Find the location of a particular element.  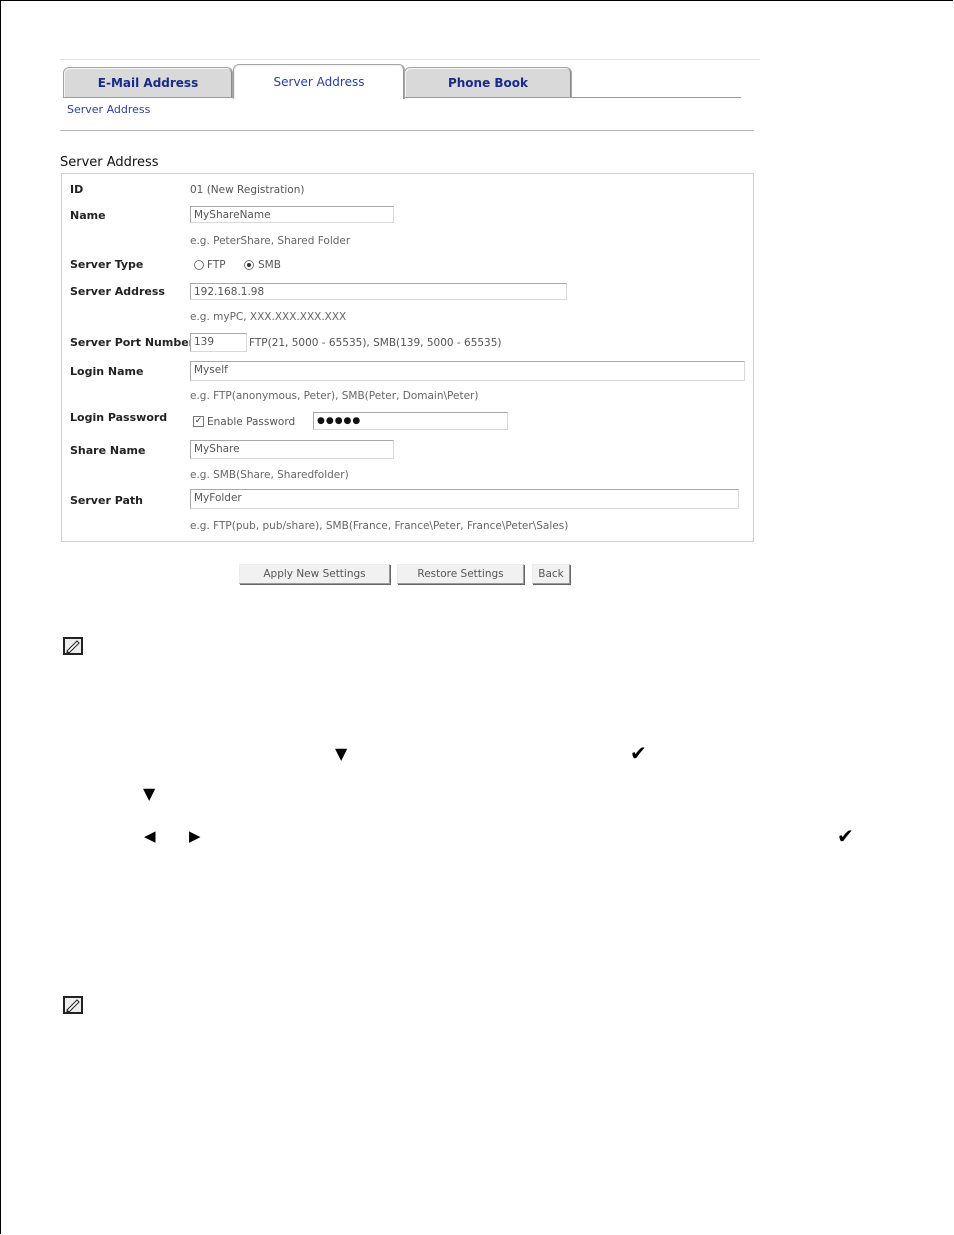

login-password-input: ●●●●● is located at coordinates (410, 421).